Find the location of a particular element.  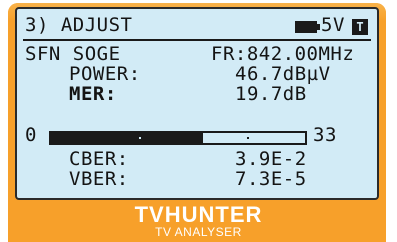

header-divider is located at coordinates (197, 40).